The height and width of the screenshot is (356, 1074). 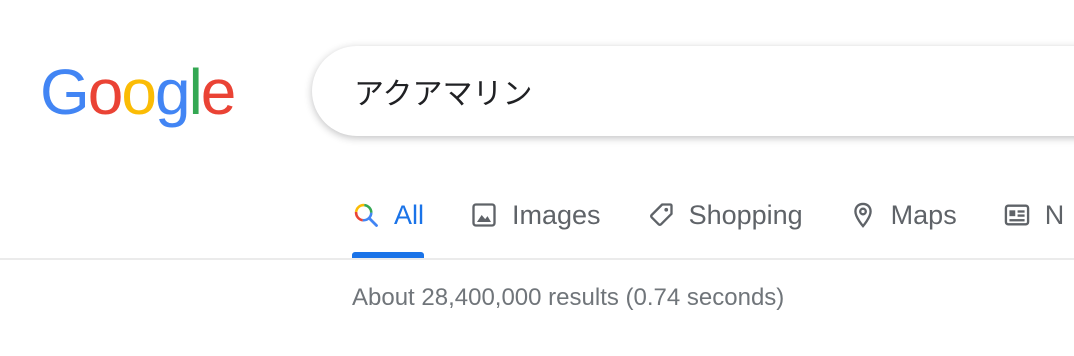 What do you see at coordinates (1034, 215) in the screenshot?
I see `tab-news: N` at bounding box center [1034, 215].